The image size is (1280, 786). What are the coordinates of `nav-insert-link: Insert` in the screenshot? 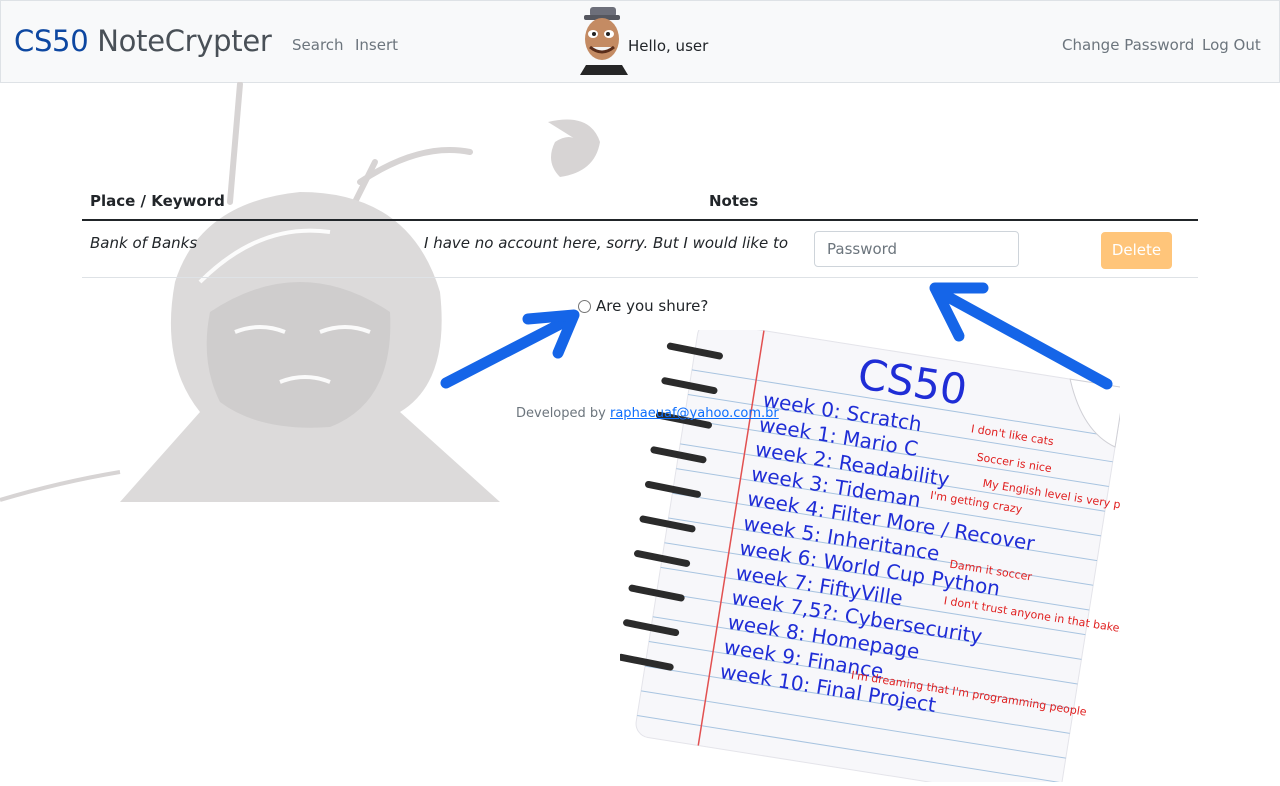 It's located at (376, 45).